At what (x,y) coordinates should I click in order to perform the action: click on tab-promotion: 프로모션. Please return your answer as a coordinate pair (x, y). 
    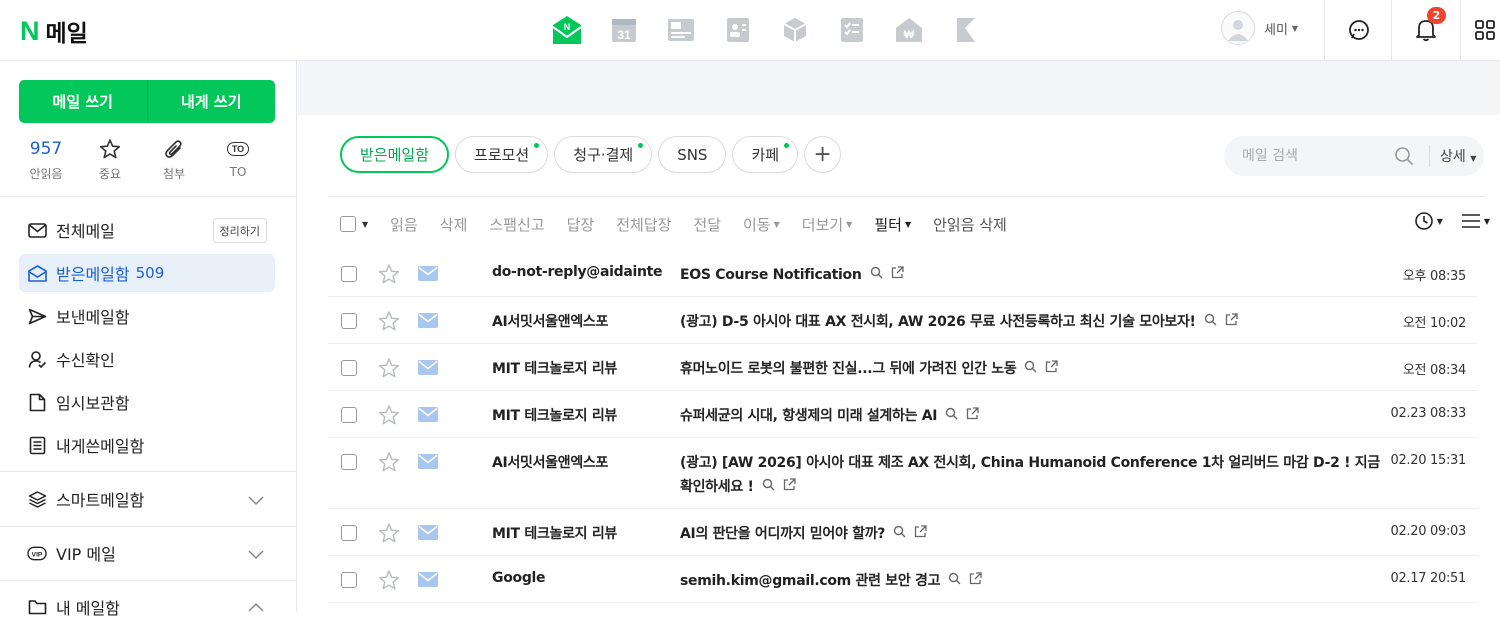
    Looking at the image, I should click on (502, 154).